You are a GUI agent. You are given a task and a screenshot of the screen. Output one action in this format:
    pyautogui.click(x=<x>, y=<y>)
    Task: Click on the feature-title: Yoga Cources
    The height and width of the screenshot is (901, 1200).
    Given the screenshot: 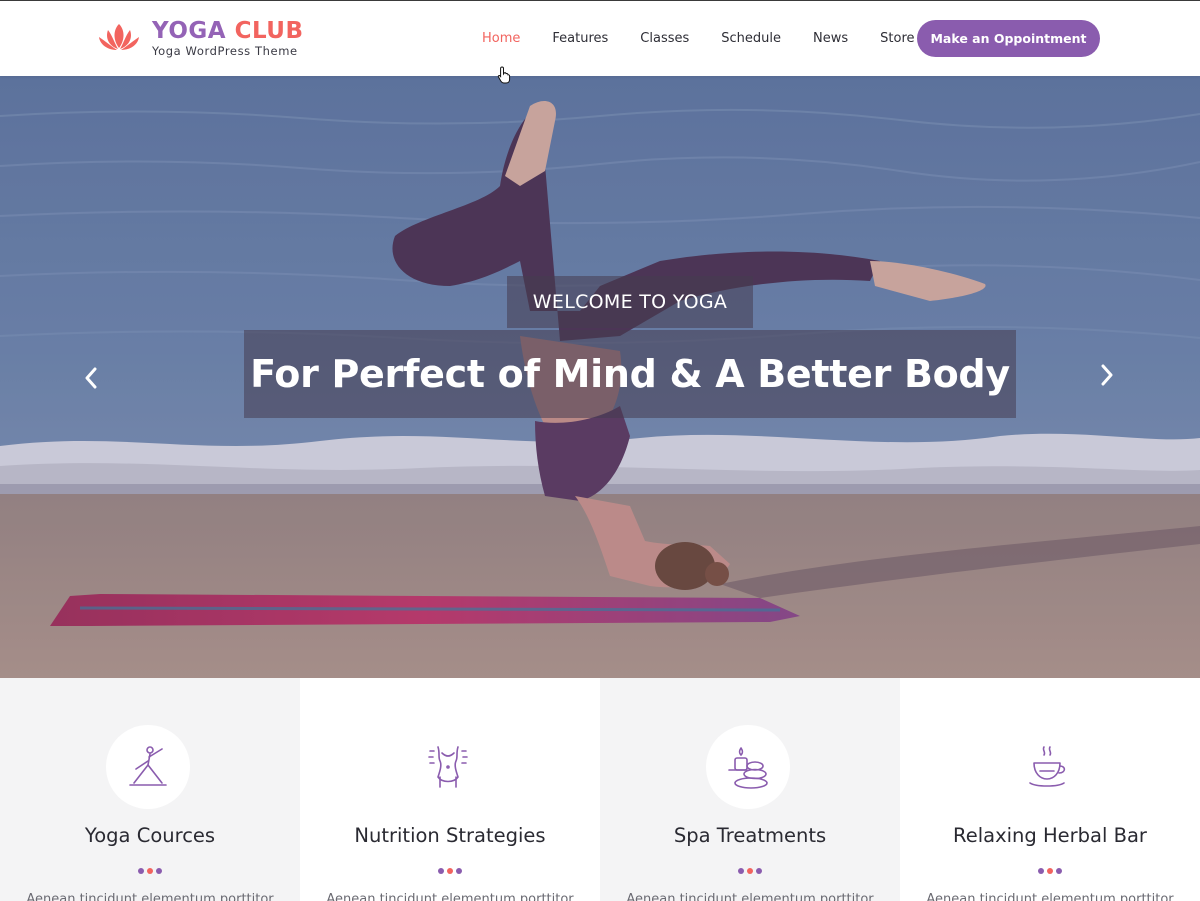 What is the action you would take?
    pyautogui.click(x=150, y=835)
    